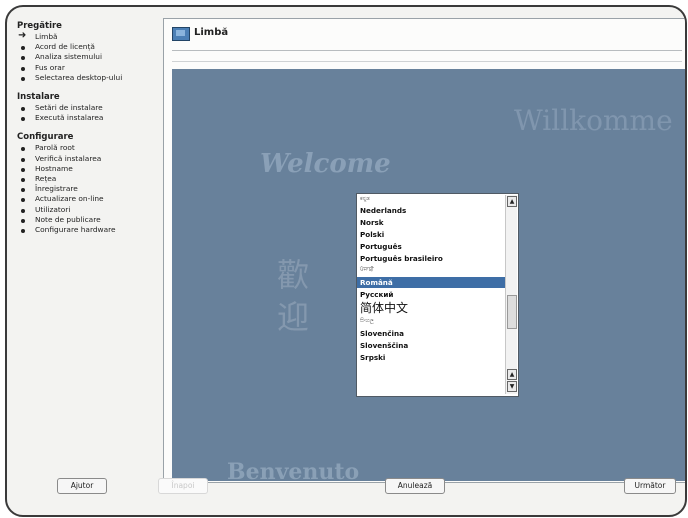 The image size is (688, 518). Describe the element at coordinates (69, 118) in the screenshot. I see `sidebar-item-label: Execută instalarea` at that location.